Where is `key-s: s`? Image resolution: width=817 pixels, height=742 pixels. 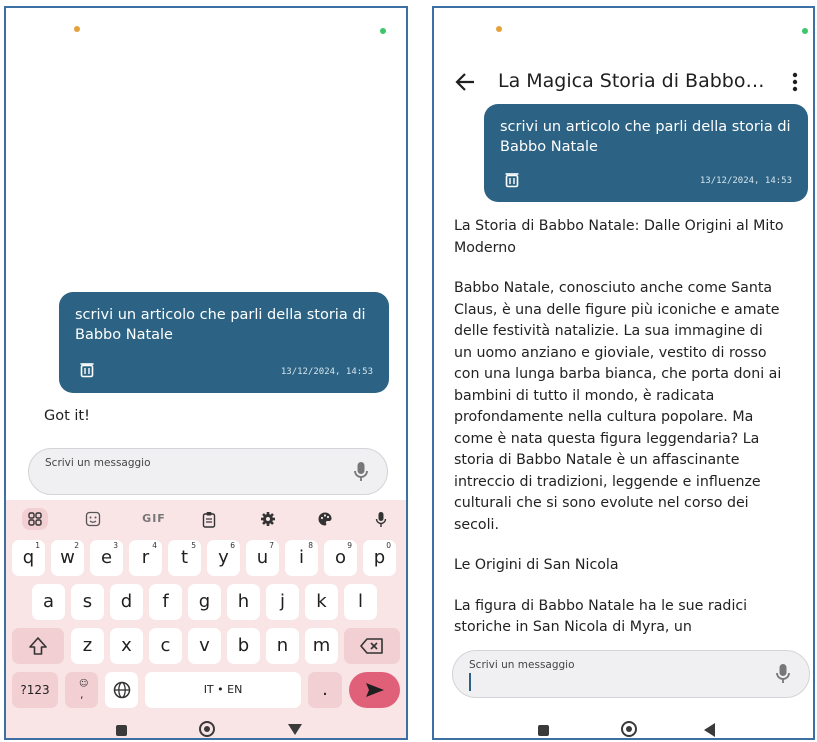
key-s: s is located at coordinates (87, 602).